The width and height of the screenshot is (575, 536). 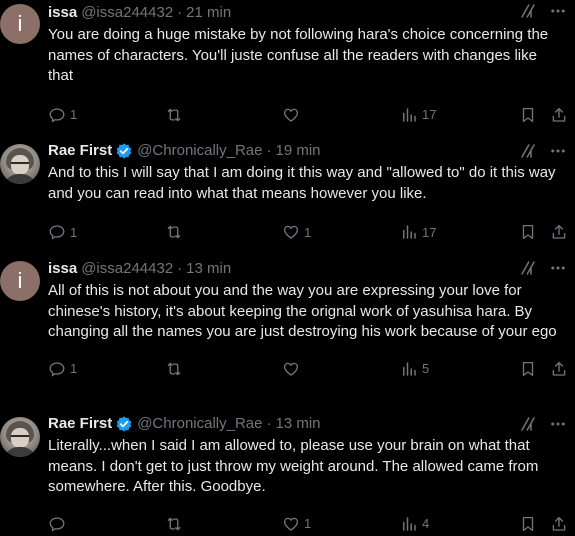 I want to click on tweet-header: Rae First @Chronically_Rae · 13 min, so click(x=307, y=424).